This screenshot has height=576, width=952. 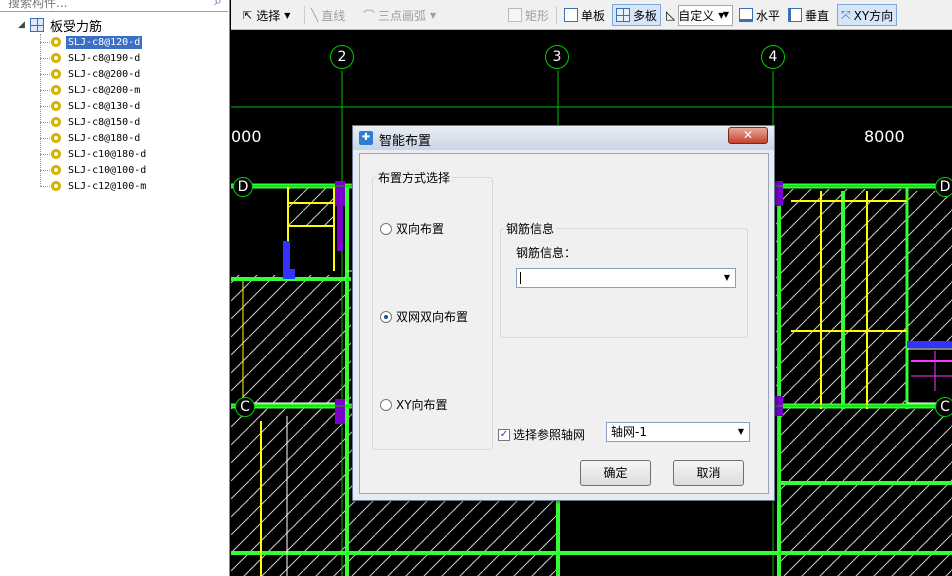 What do you see at coordinates (366, 138) in the screenshot?
I see `app-icon: ✚` at bounding box center [366, 138].